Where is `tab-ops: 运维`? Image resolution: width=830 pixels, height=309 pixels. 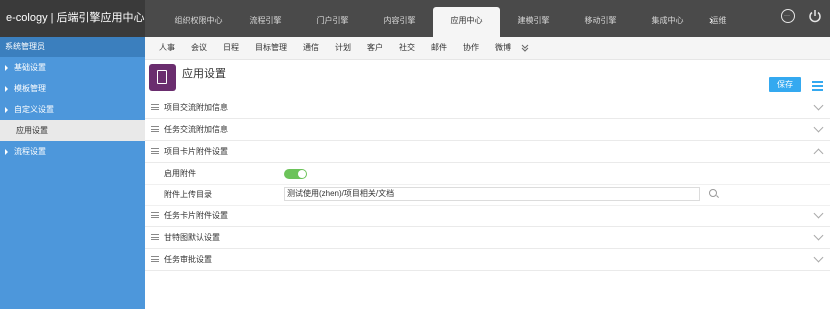
tab-ops: 运维 is located at coordinates (718, 22).